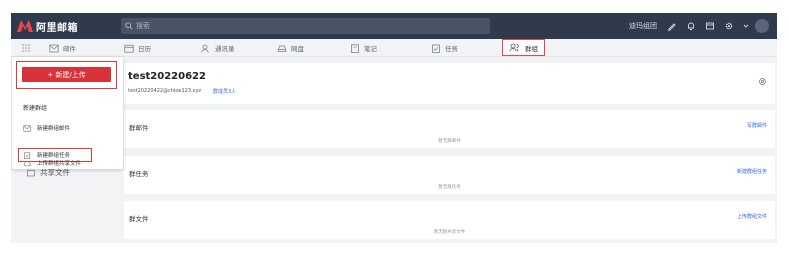 The height and width of the screenshot is (255, 789). I want to click on pen-icon, so click(672, 26).